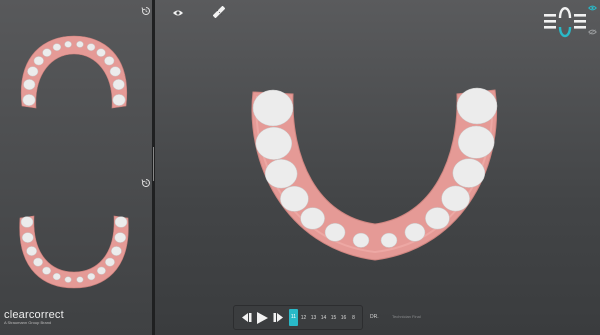 The height and width of the screenshot is (335, 600). What do you see at coordinates (343, 318) in the screenshot?
I see `step-item: 16` at bounding box center [343, 318].